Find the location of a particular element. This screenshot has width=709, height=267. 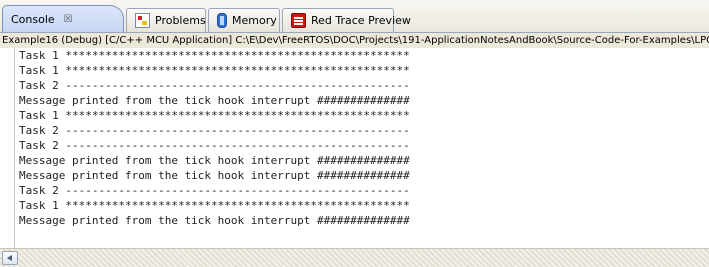

close-icon: ☒ is located at coordinates (68, 19).